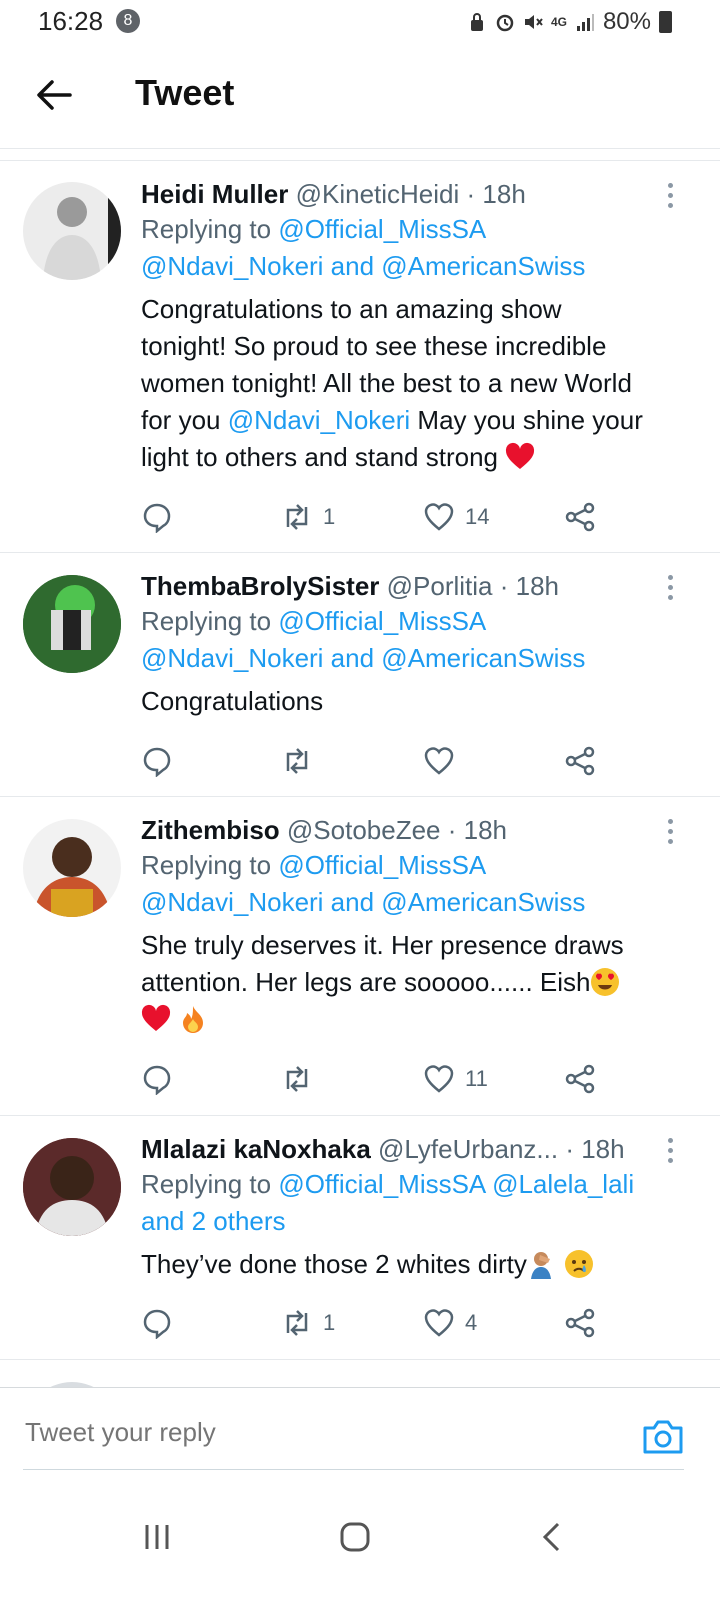  I want to click on alarm-icon, so click(505, 23).